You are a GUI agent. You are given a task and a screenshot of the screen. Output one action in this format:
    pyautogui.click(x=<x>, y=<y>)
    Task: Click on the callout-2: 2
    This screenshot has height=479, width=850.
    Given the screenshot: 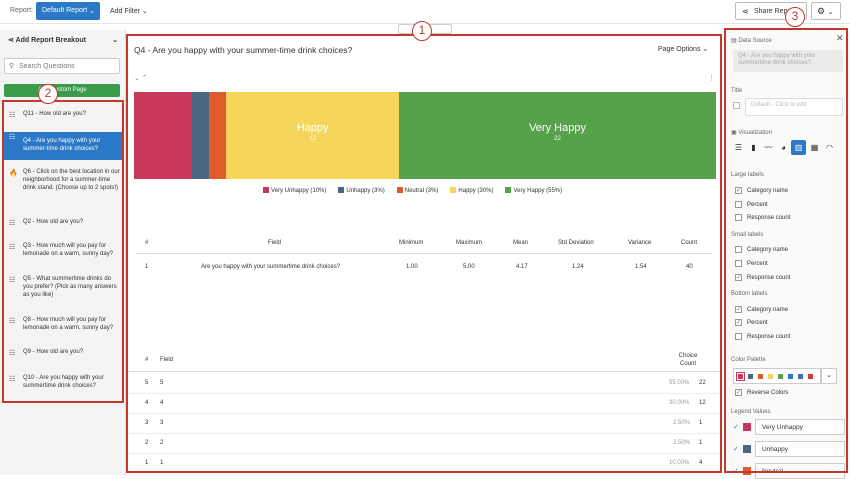 What is the action you would take?
    pyautogui.click(x=48, y=94)
    